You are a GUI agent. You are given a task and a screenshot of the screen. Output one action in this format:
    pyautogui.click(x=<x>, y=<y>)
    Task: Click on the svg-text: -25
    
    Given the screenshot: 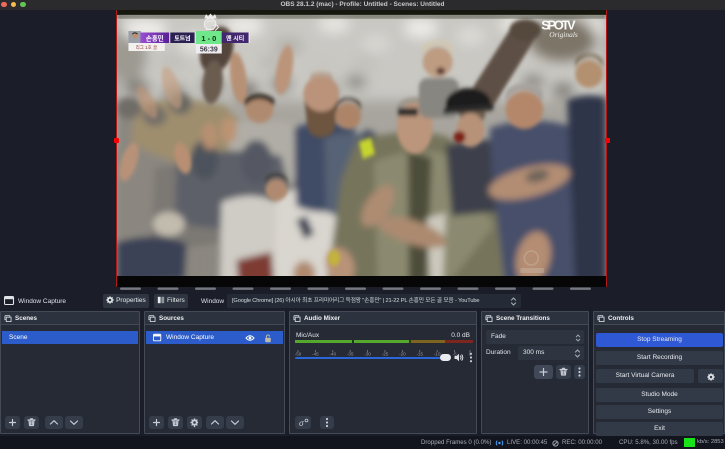 What is the action you would take?
    pyautogui.click(x=385, y=354)
    